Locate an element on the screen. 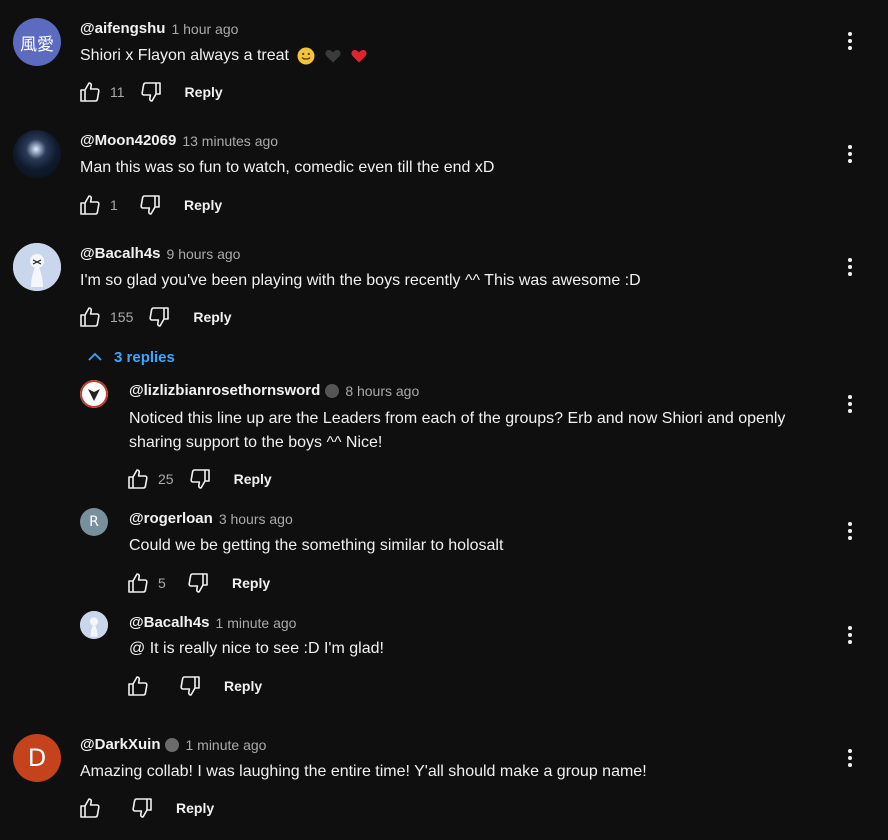 The width and height of the screenshot is (888, 840). like-count: 155 is located at coordinates (122, 317).